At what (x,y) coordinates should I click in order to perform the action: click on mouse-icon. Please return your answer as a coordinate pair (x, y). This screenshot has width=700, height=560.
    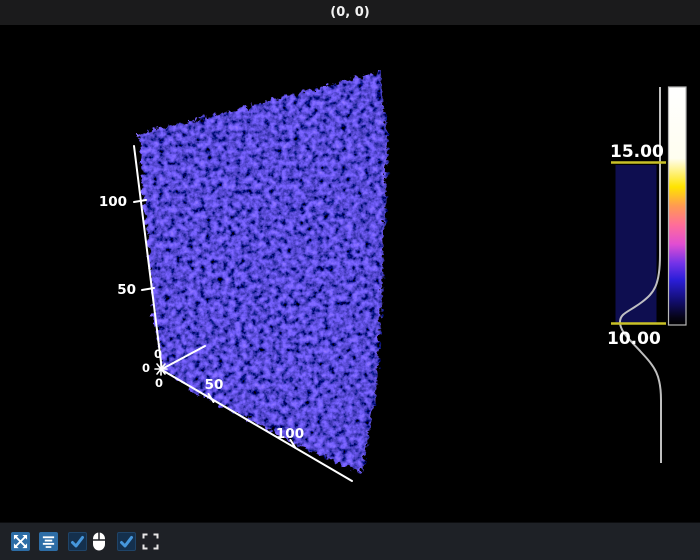
    Looking at the image, I should click on (99, 541).